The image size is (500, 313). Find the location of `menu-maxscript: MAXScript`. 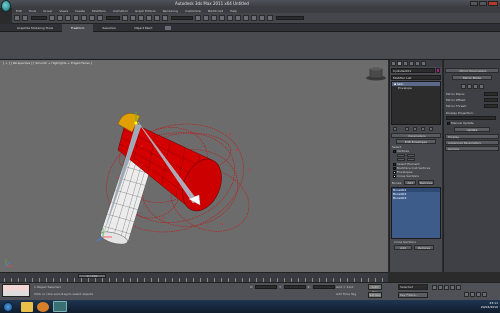

menu-maxscript: MAXScript is located at coordinates (215, 11).